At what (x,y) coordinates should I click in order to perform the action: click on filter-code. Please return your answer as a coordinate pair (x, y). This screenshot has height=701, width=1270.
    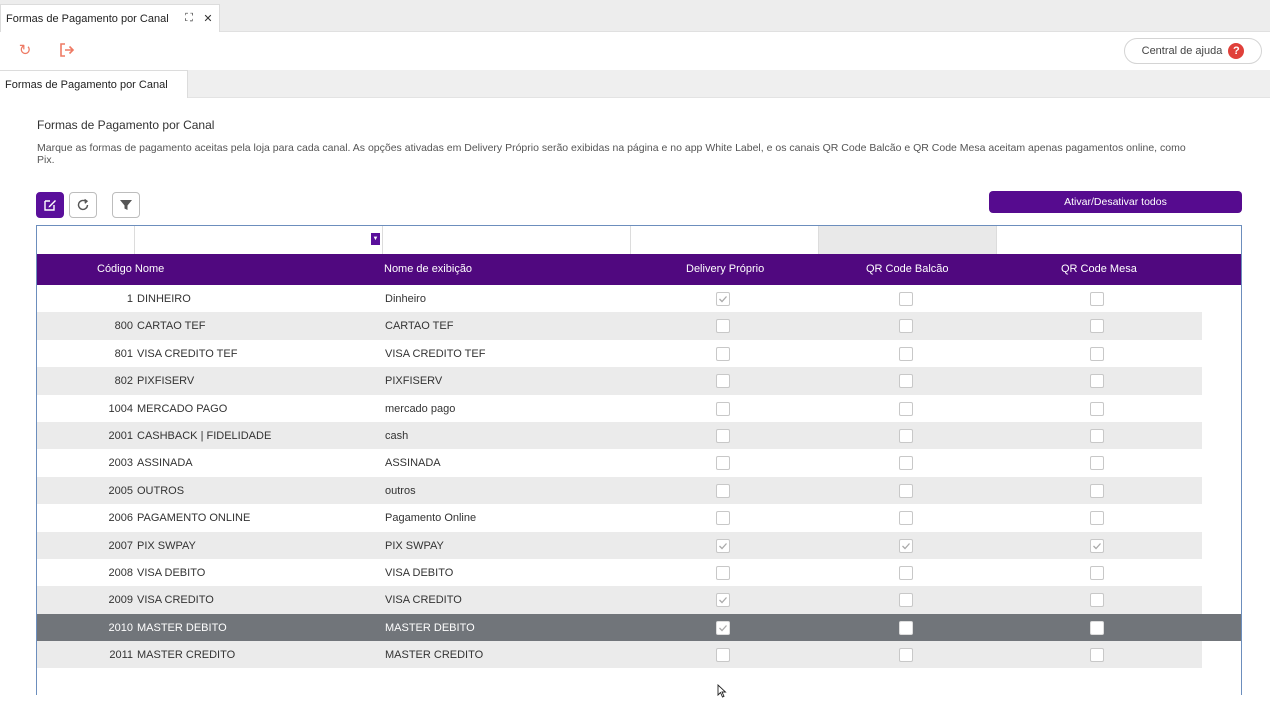
    Looking at the image, I should click on (86, 240).